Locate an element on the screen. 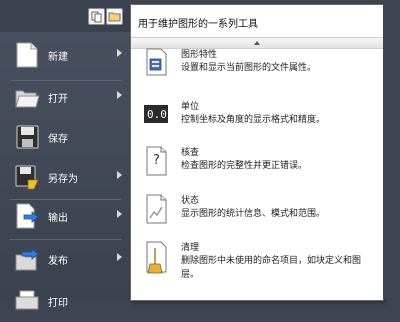 This screenshot has width=400, height=322. new-document-icon is located at coordinates (27, 55).